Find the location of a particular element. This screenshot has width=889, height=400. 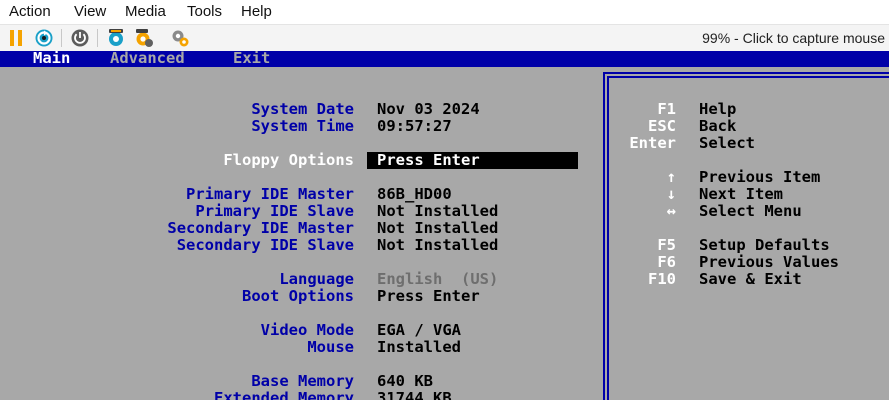

field-label-language: Language is located at coordinates (316, 279).